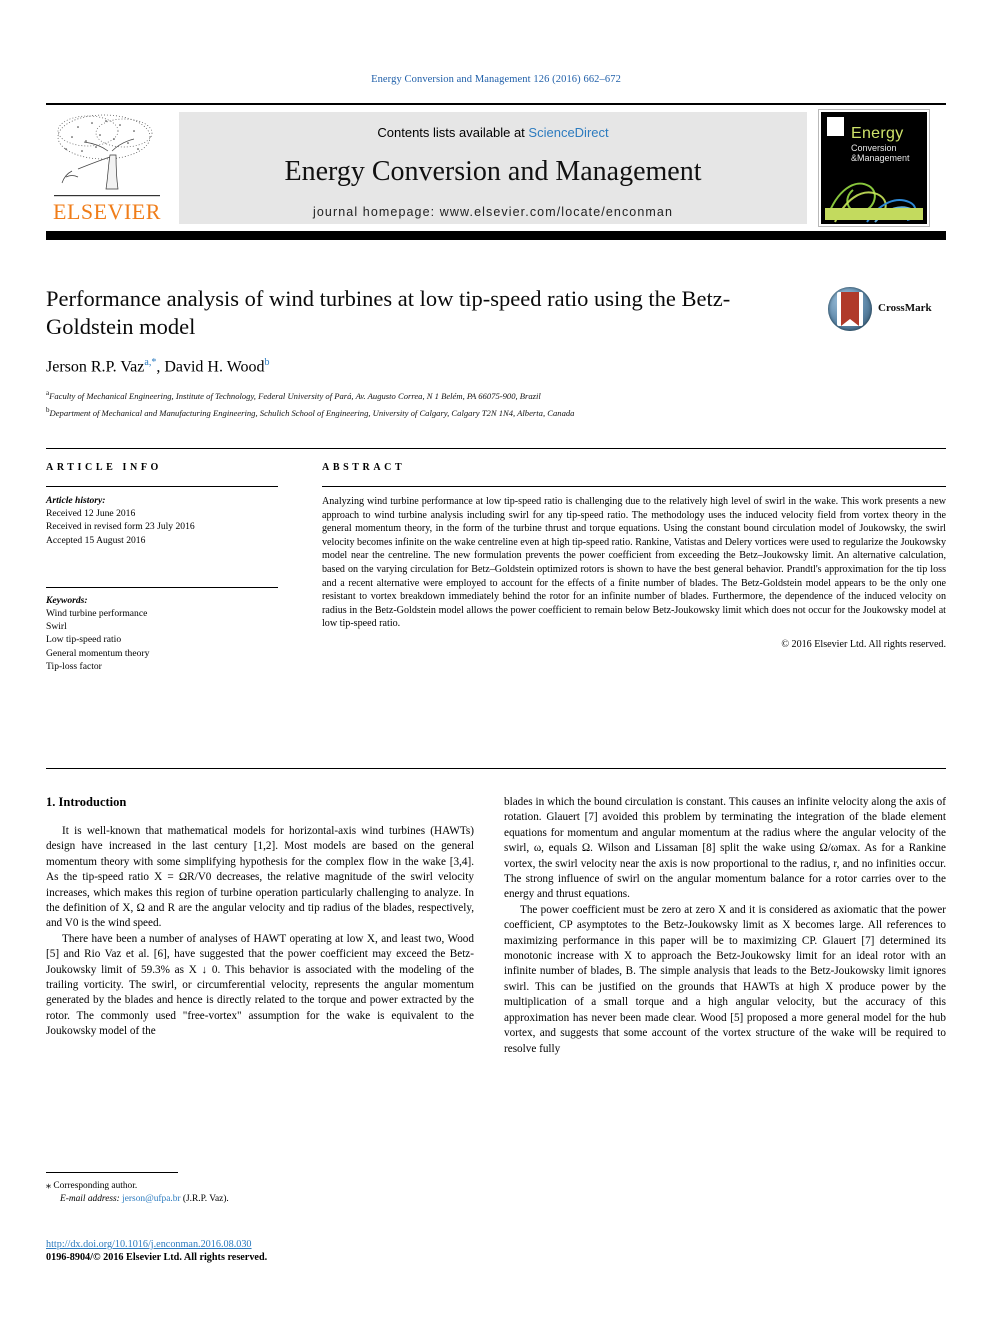 The width and height of the screenshot is (992, 1323). I want to click on body-top-rule, so click(496, 768).